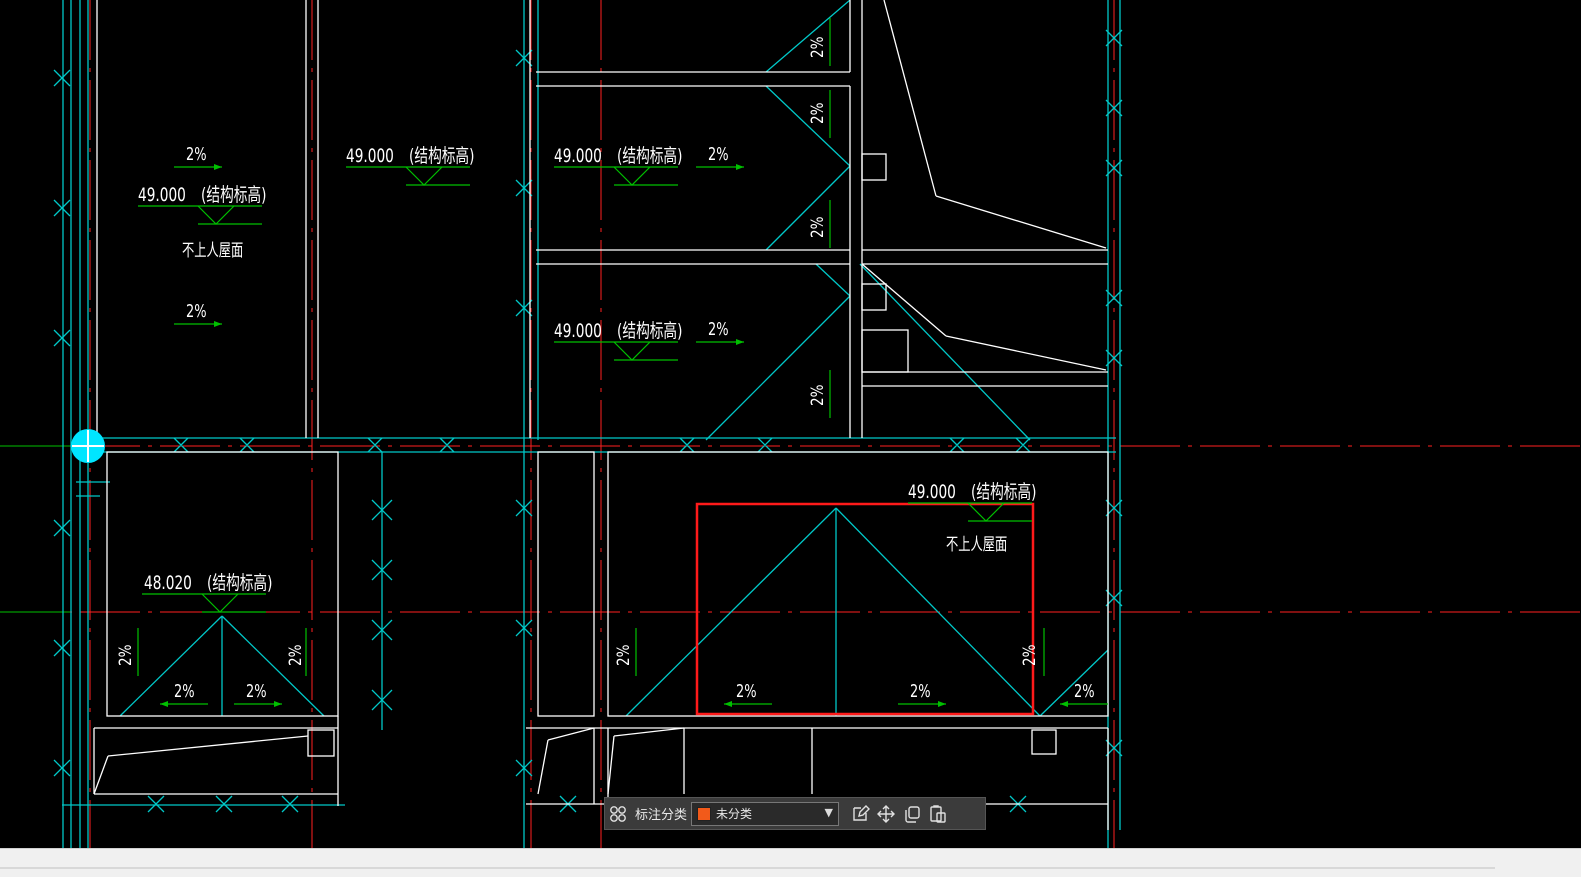  Describe the element at coordinates (661, 815) in the screenshot. I see `category-label: 标注分类` at that location.